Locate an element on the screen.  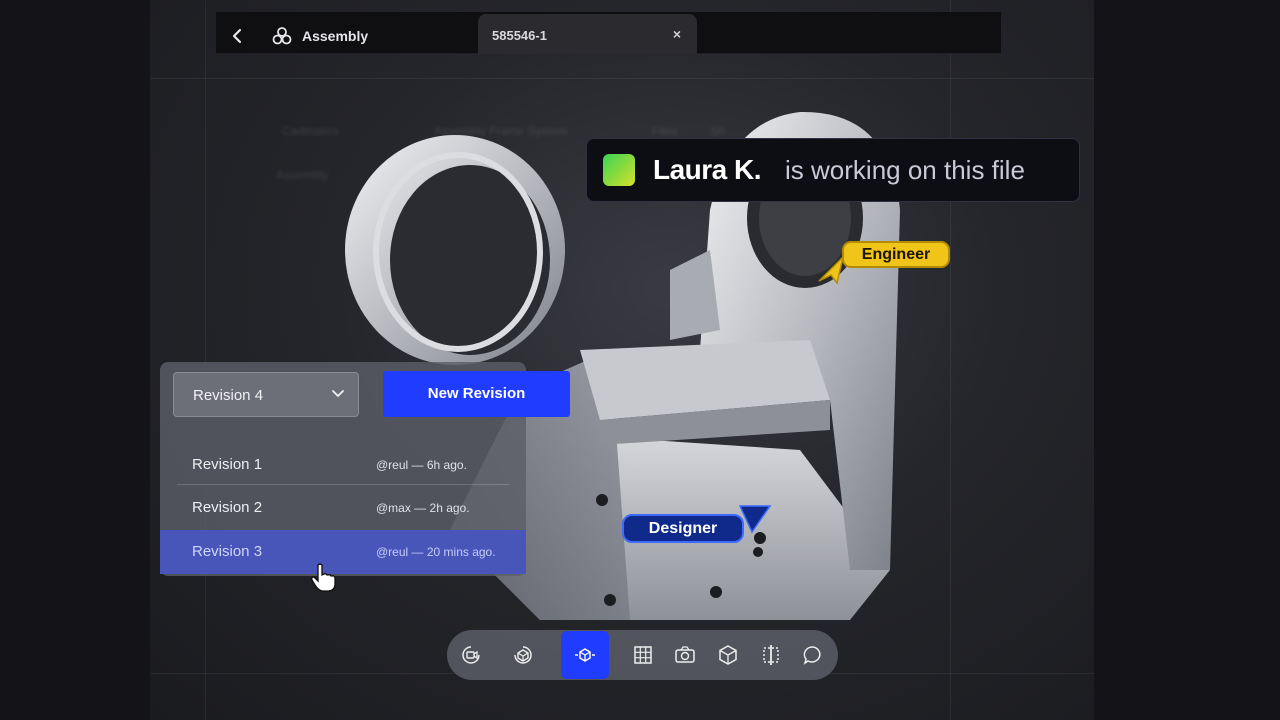
comment-button is located at coordinates (813, 655).